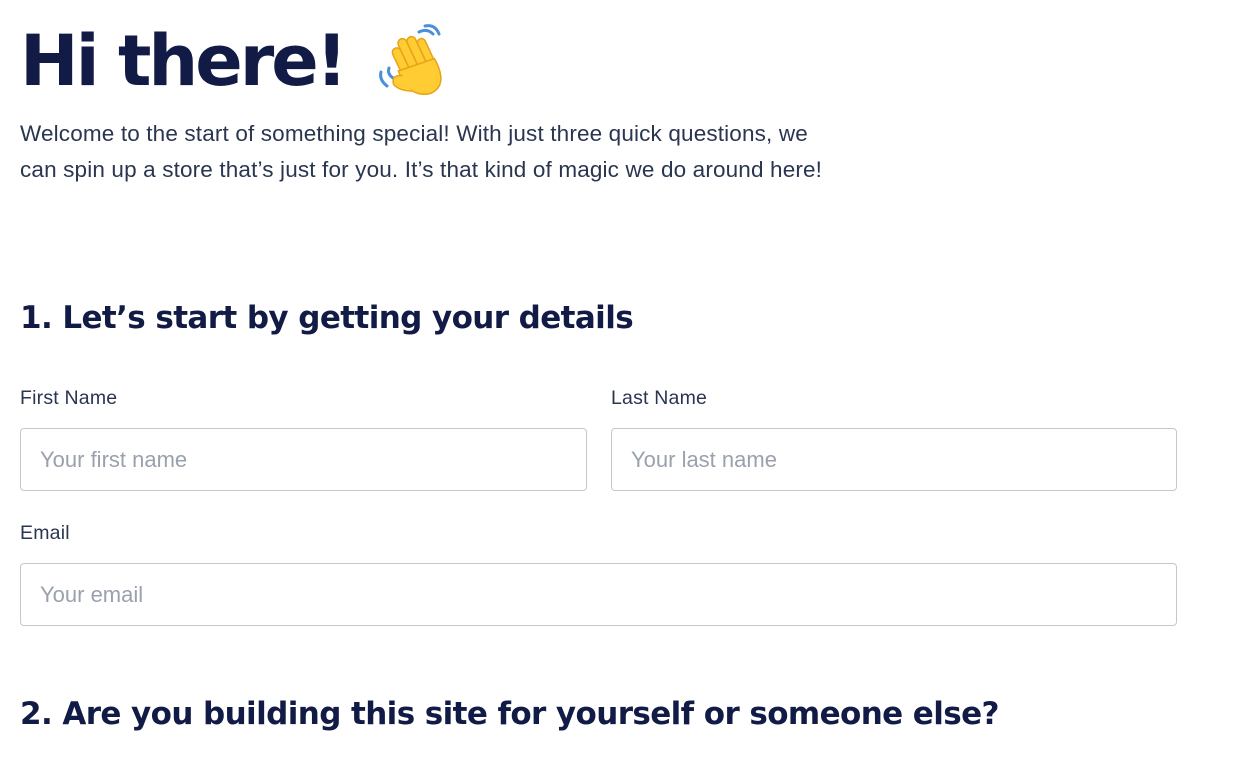 This screenshot has height=764, width=1242. Describe the element at coordinates (659, 398) in the screenshot. I see `last-name-label: Last Name` at that location.